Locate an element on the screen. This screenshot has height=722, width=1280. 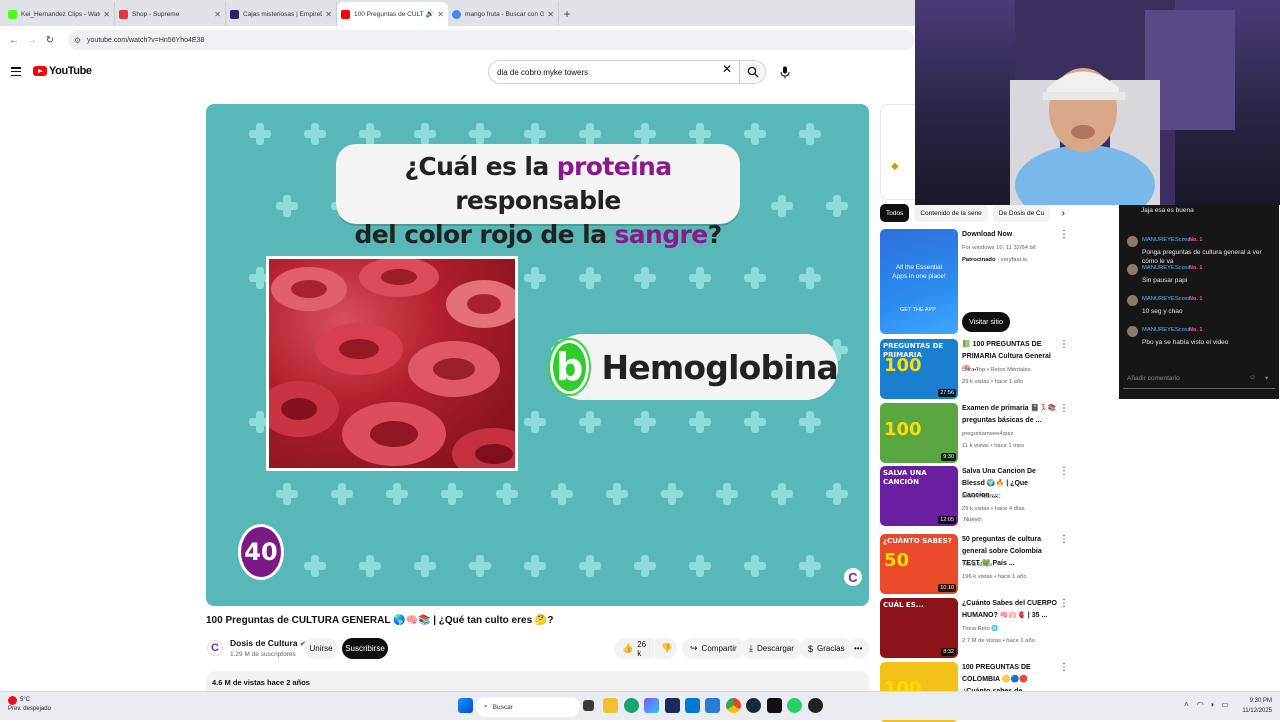
system-tray: ˄ ◠ ◗ ▭ is located at coordinates (1206, 704).